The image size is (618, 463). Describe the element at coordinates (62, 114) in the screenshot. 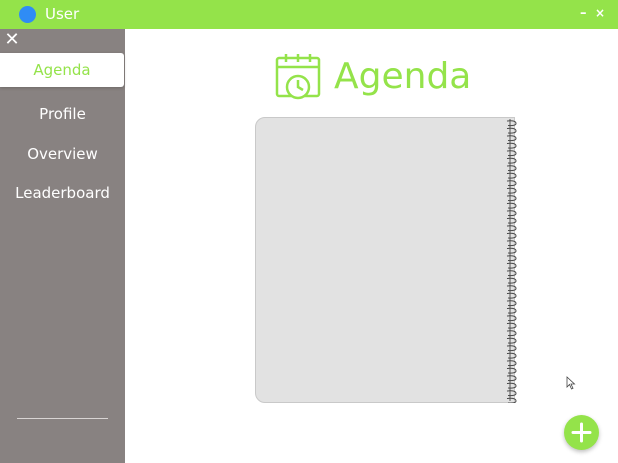

I see `sidebar-item-profile: Profile` at that location.